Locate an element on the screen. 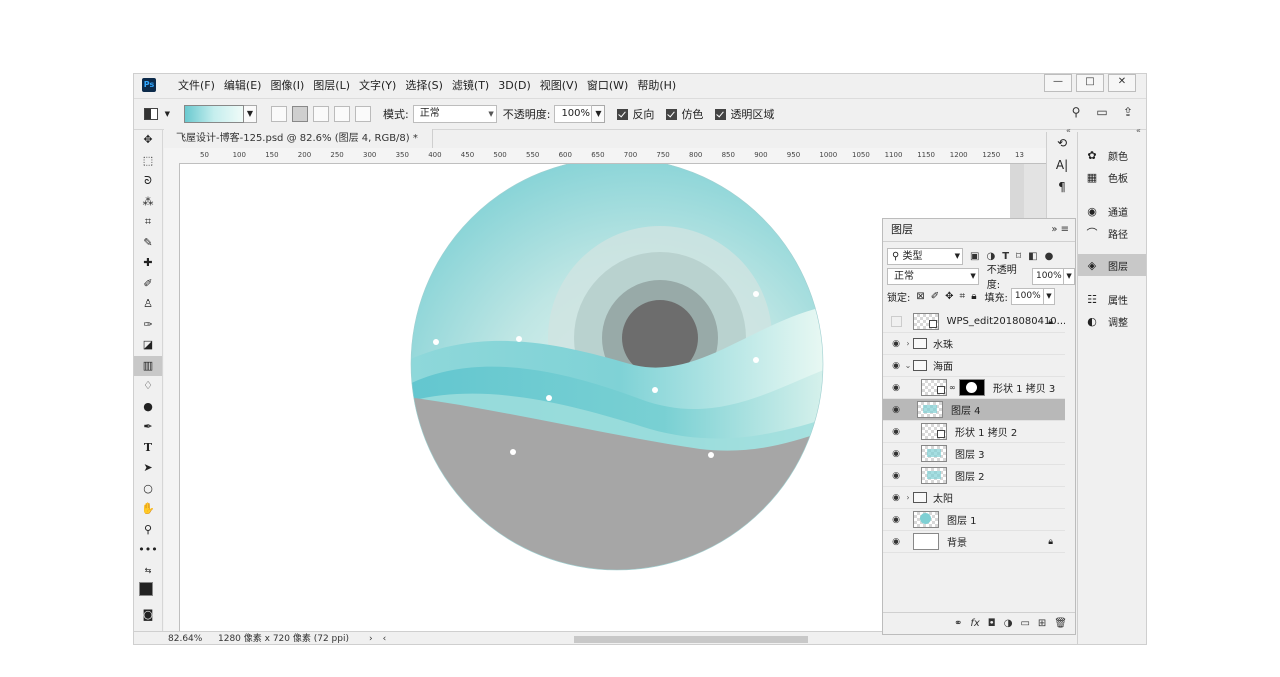 Image resolution: width=1280 pixels, height=677 pixels. layer-row: ◉ ⌄ 海面 is located at coordinates (974, 366).